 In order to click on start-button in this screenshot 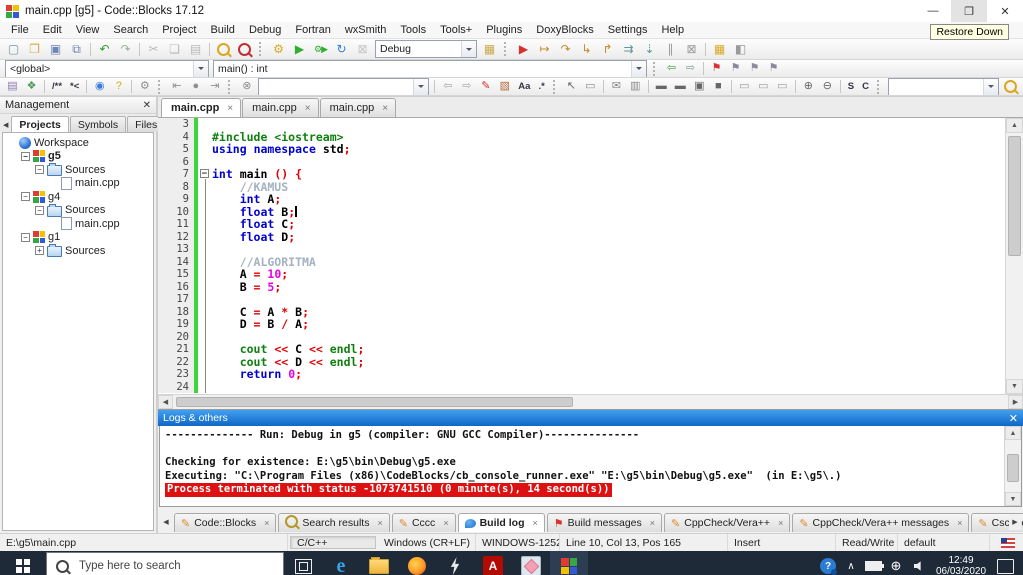, I will do `click(23, 563)`.